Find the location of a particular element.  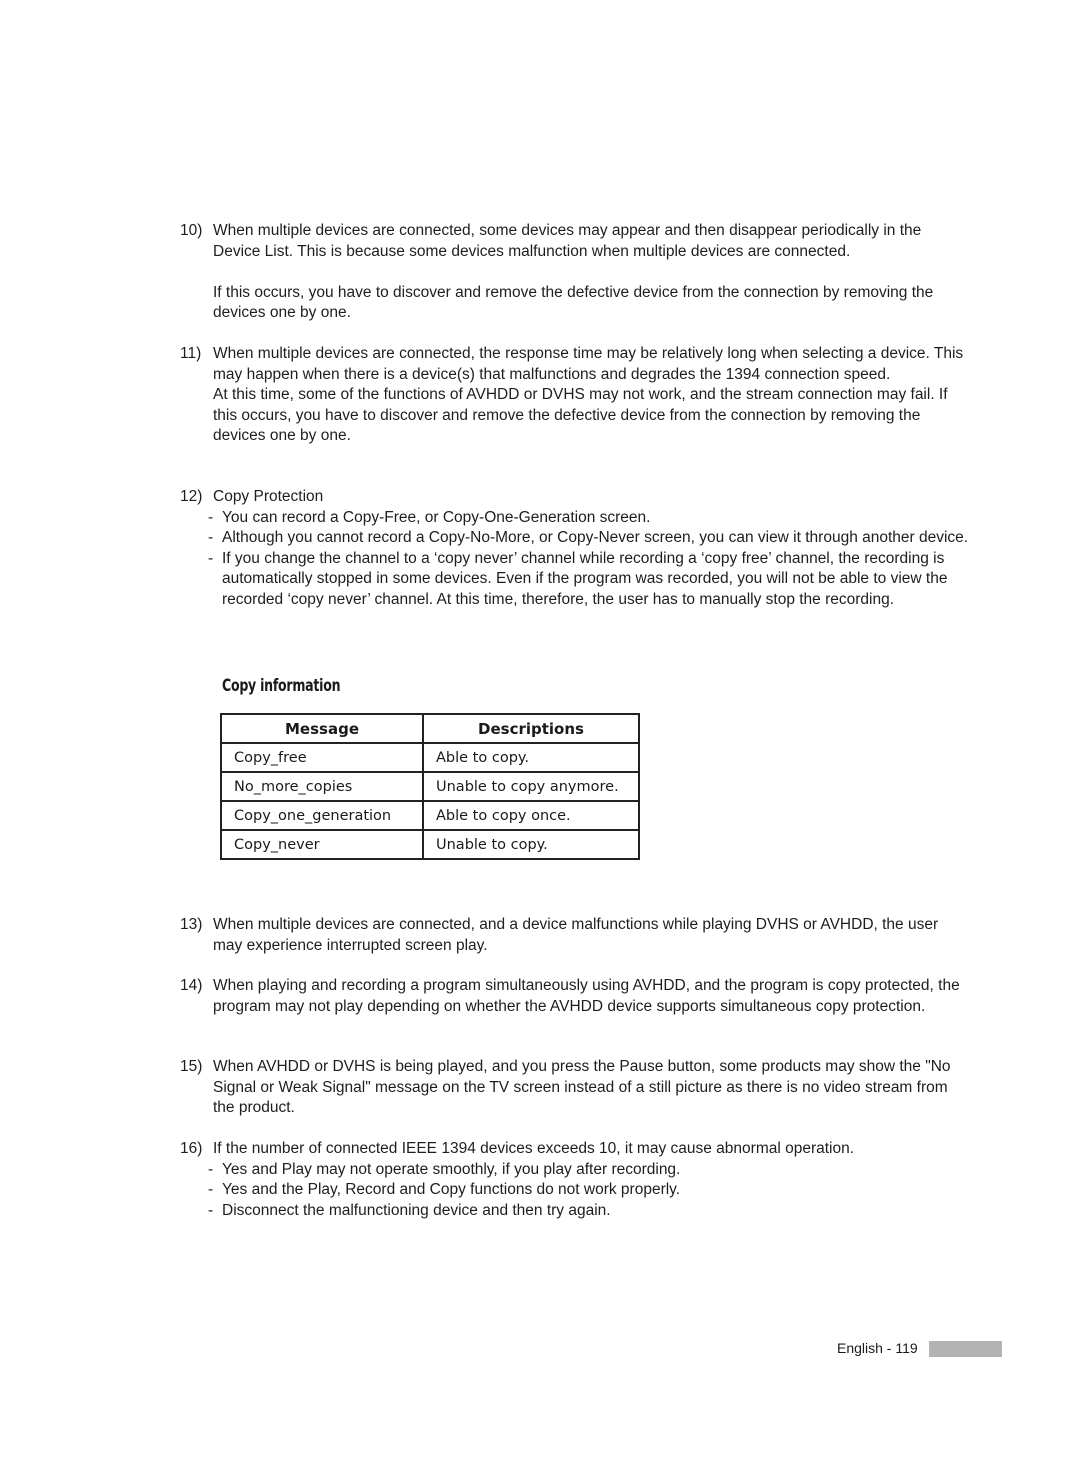

message-cell: Copy_free is located at coordinates (322, 757).